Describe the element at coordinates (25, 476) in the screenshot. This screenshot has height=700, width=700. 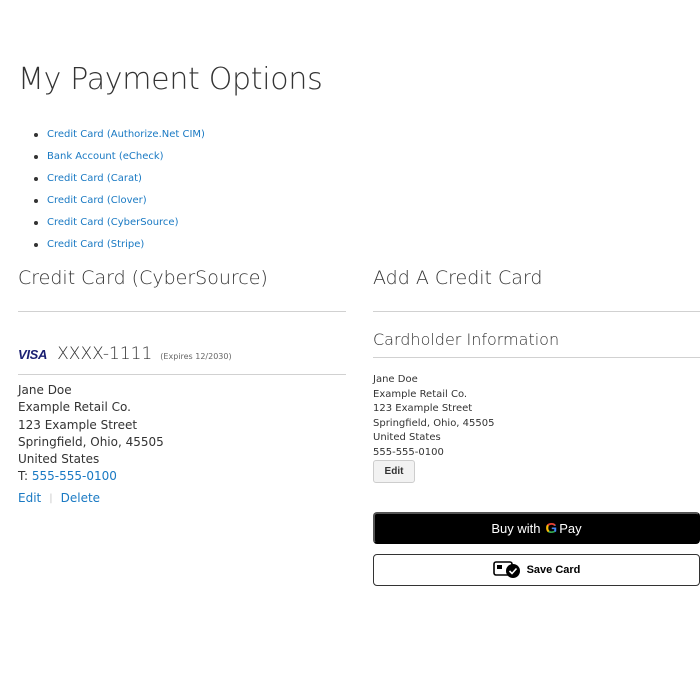
I see `phone-prefix: T:` at that location.